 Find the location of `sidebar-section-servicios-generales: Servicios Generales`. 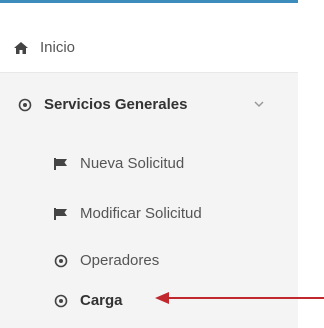

sidebar-section-servicios-generales: Servicios Generales is located at coordinates (102, 104).